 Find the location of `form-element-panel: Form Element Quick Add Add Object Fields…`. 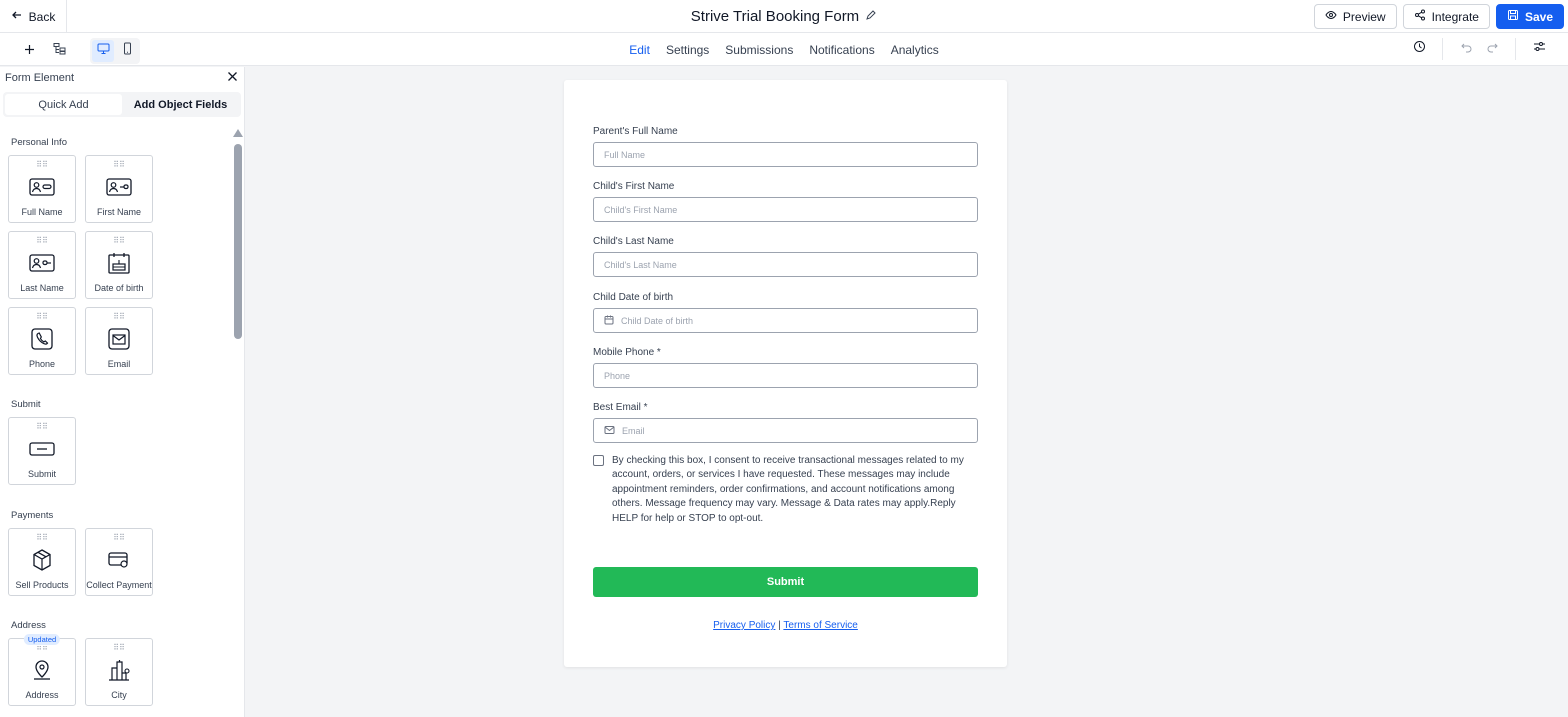

form-element-panel: Form Element Quick Add Add Object Fields… is located at coordinates (122, 392).